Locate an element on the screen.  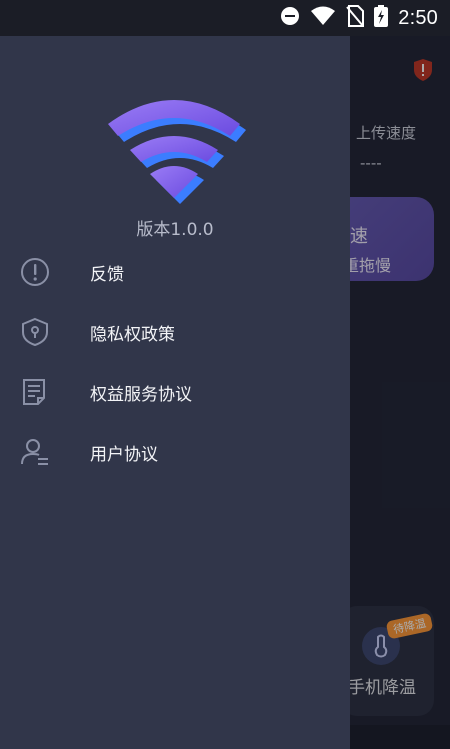
menu-item-user-agreement: 用户协议 is located at coordinates (175, 452).